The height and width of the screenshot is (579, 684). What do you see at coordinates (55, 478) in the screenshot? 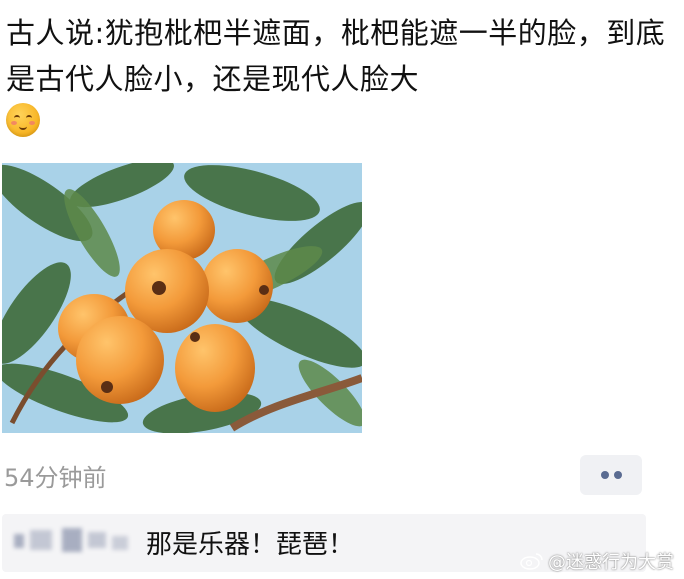
I see `post-time: 54分钟前` at bounding box center [55, 478].